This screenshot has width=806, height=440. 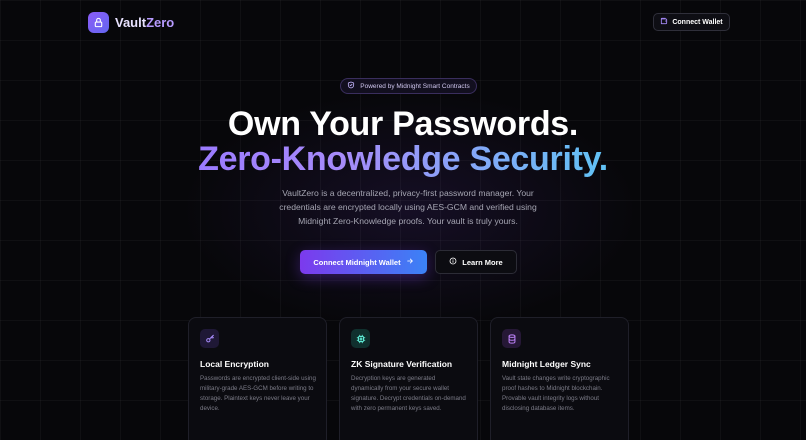 I want to click on brand-name: VaultZero, so click(x=145, y=22).